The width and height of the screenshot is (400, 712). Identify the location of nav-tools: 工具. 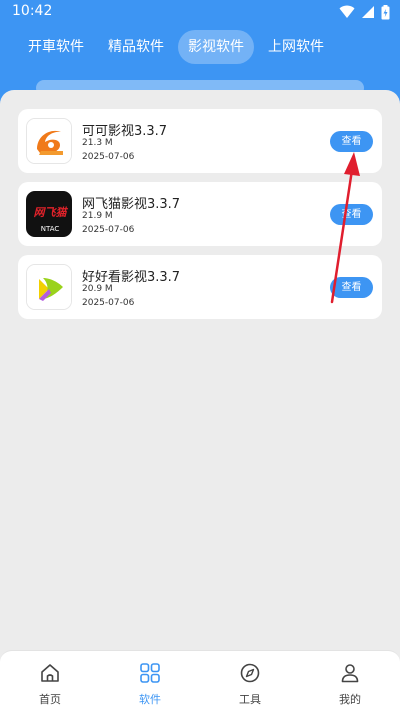
(250, 681).